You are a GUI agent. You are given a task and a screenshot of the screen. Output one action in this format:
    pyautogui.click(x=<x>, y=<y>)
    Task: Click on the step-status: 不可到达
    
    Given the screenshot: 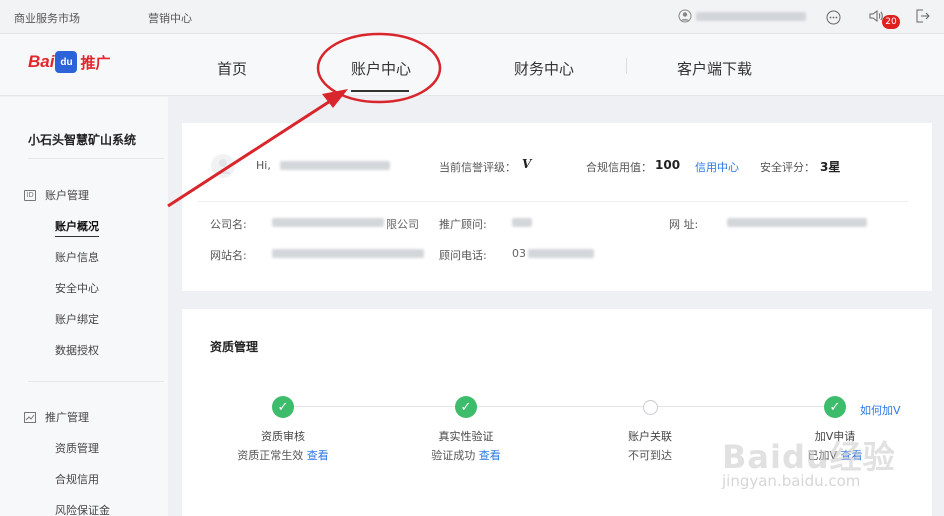 What is the action you would take?
    pyautogui.click(x=650, y=455)
    